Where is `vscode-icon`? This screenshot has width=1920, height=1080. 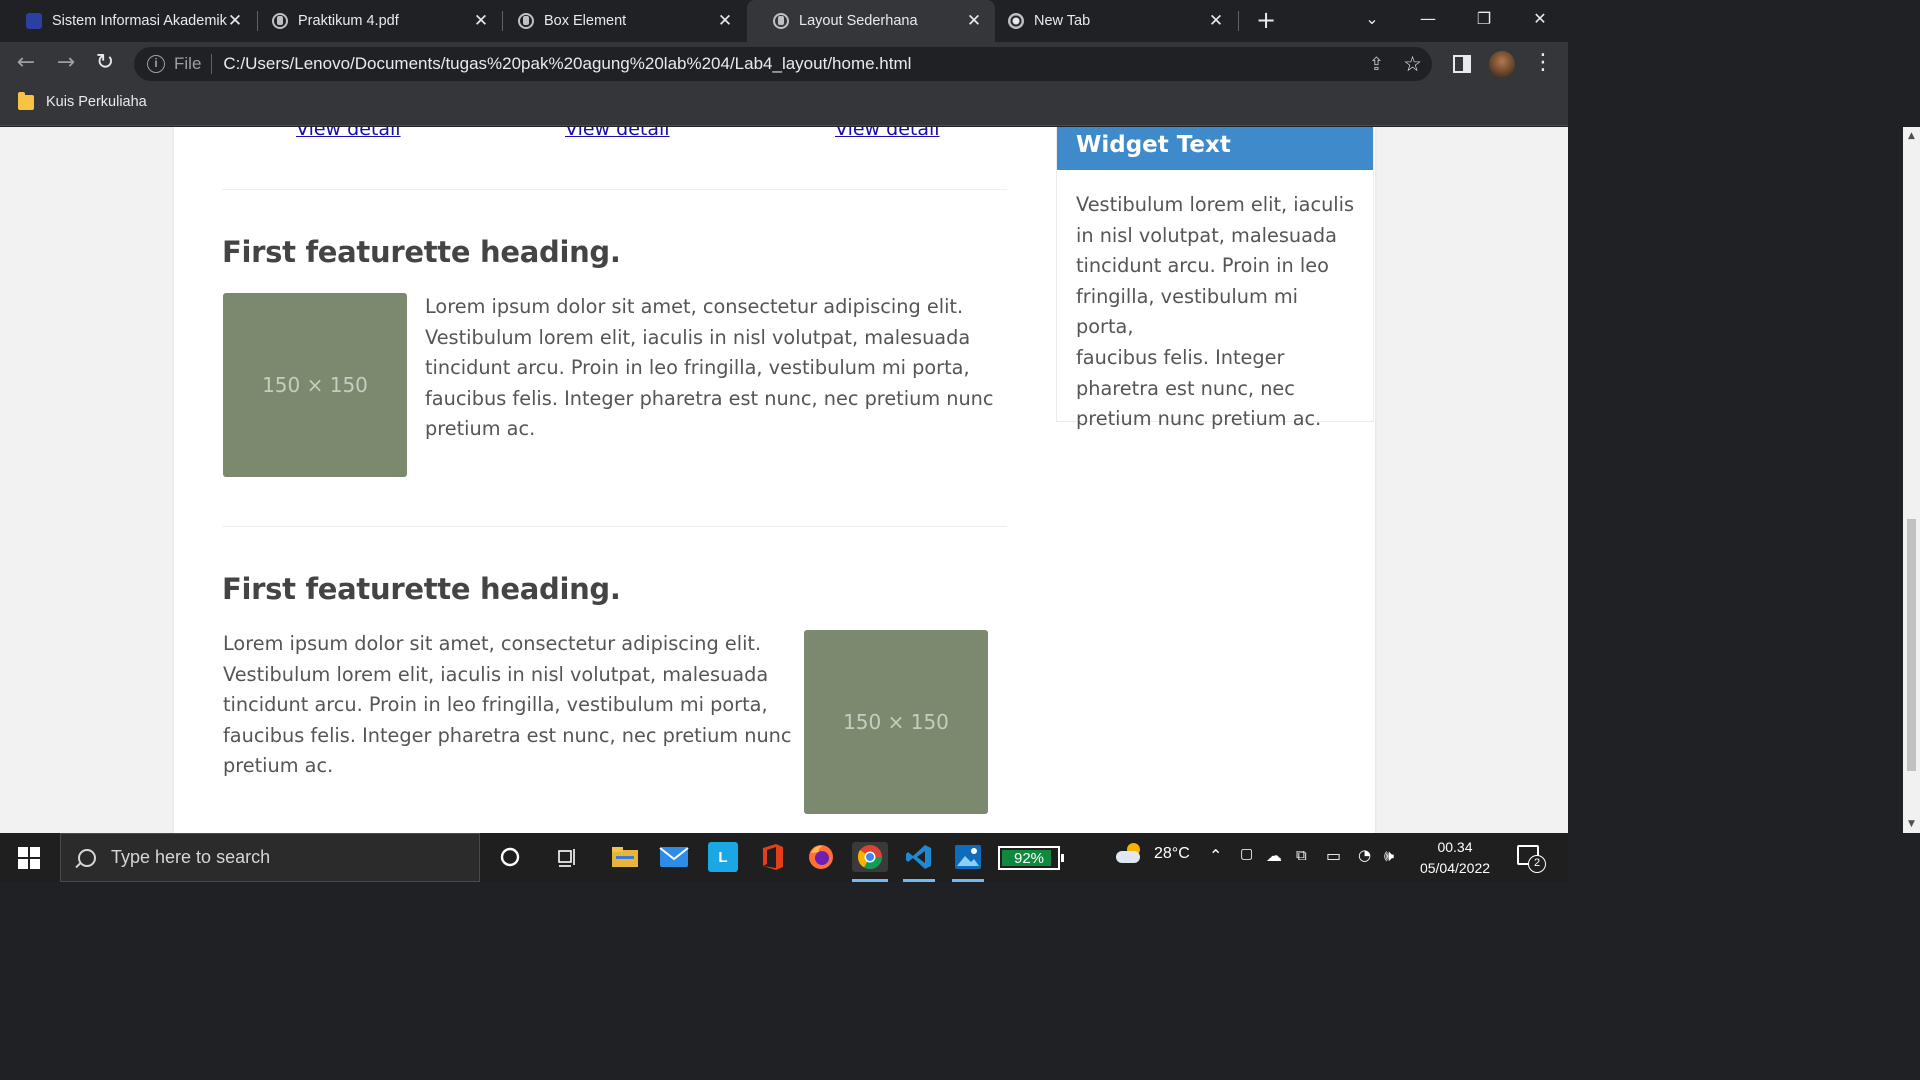
vscode-icon is located at coordinates (919, 857).